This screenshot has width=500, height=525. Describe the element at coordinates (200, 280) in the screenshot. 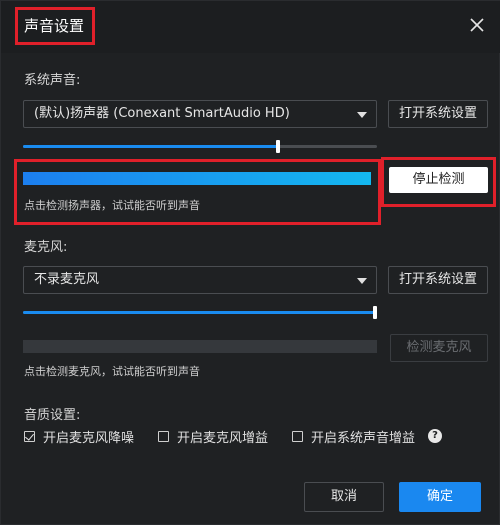

I see `microphone-device-select: 不录麦克风` at that location.